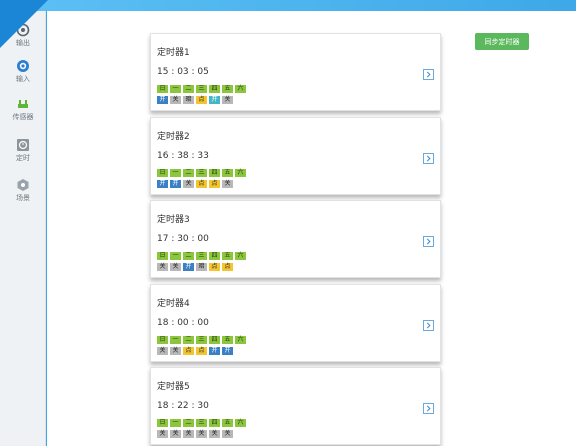  What do you see at coordinates (195, 184) in the screenshot?
I see `action-row: 开开关点点关` at bounding box center [195, 184].